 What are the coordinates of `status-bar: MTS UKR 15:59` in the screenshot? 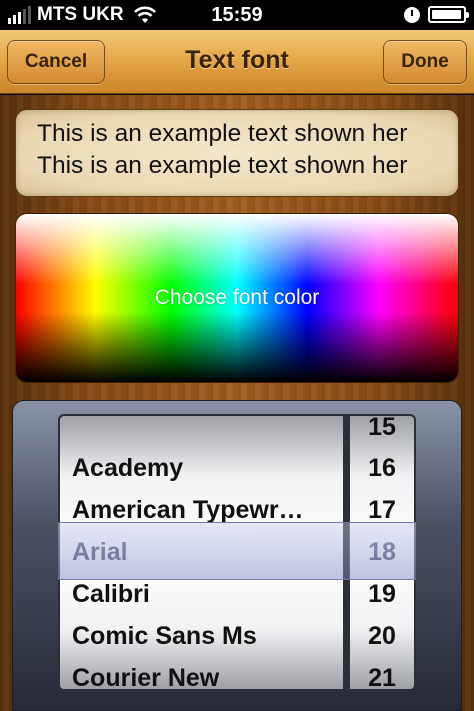 It's located at (237, 15).